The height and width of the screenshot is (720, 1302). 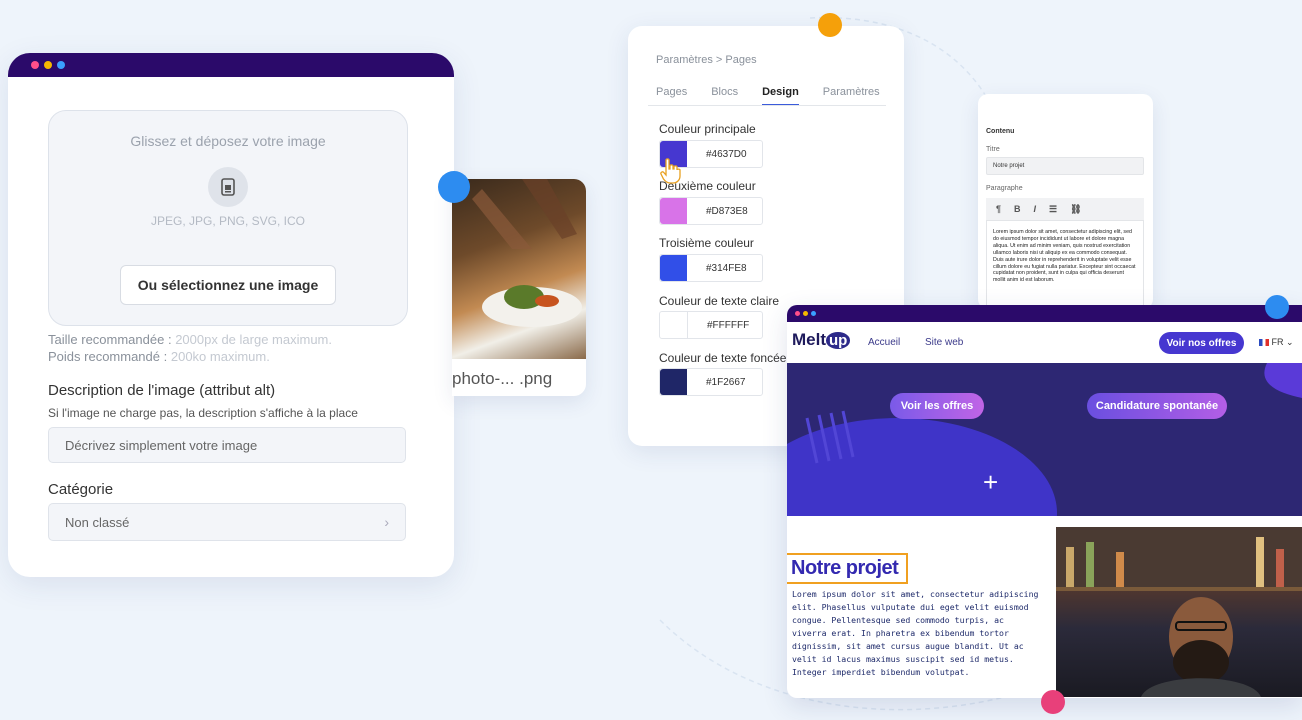 What do you see at coordinates (527, 253) in the screenshot?
I see `food-photo-illustration` at bounding box center [527, 253].